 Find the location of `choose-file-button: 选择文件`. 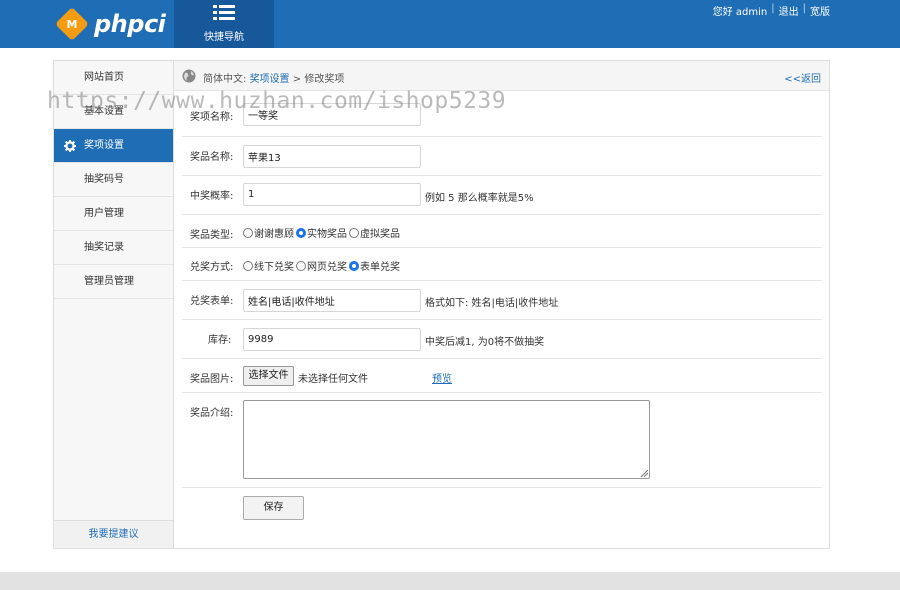

choose-file-button: 选择文件 is located at coordinates (268, 376).